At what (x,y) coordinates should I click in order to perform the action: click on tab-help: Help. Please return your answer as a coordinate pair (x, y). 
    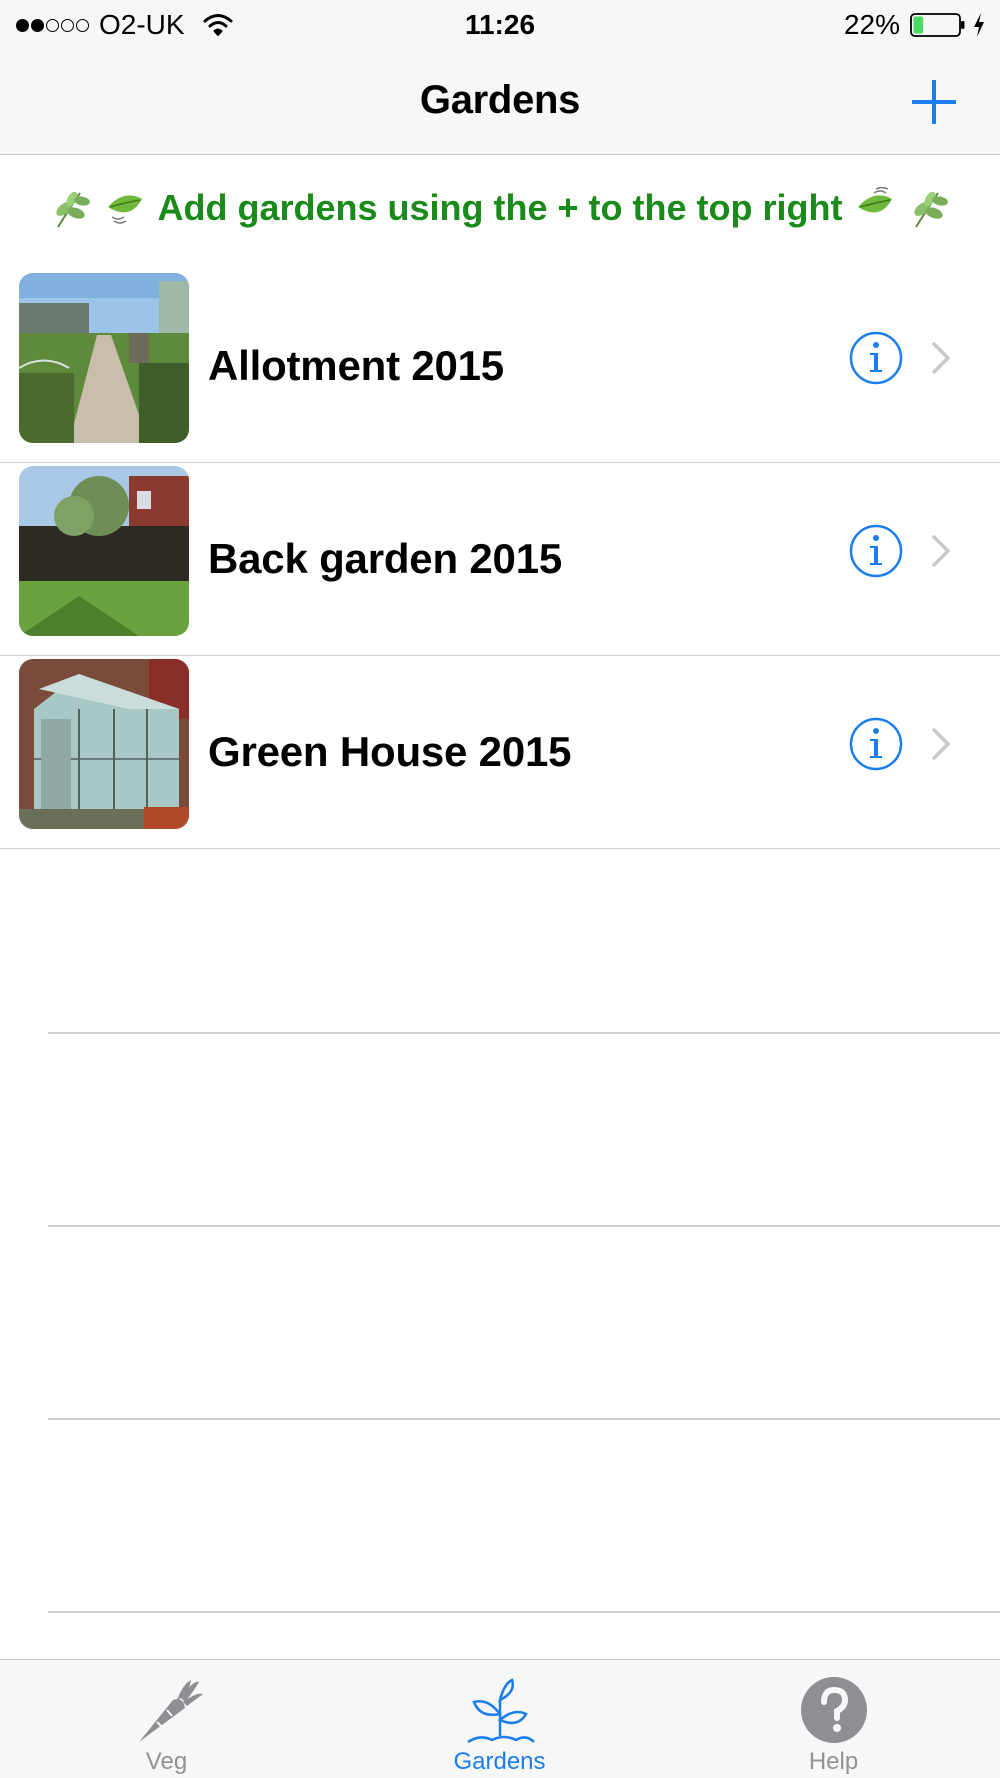
    Looking at the image, I should click on (833, 1719).